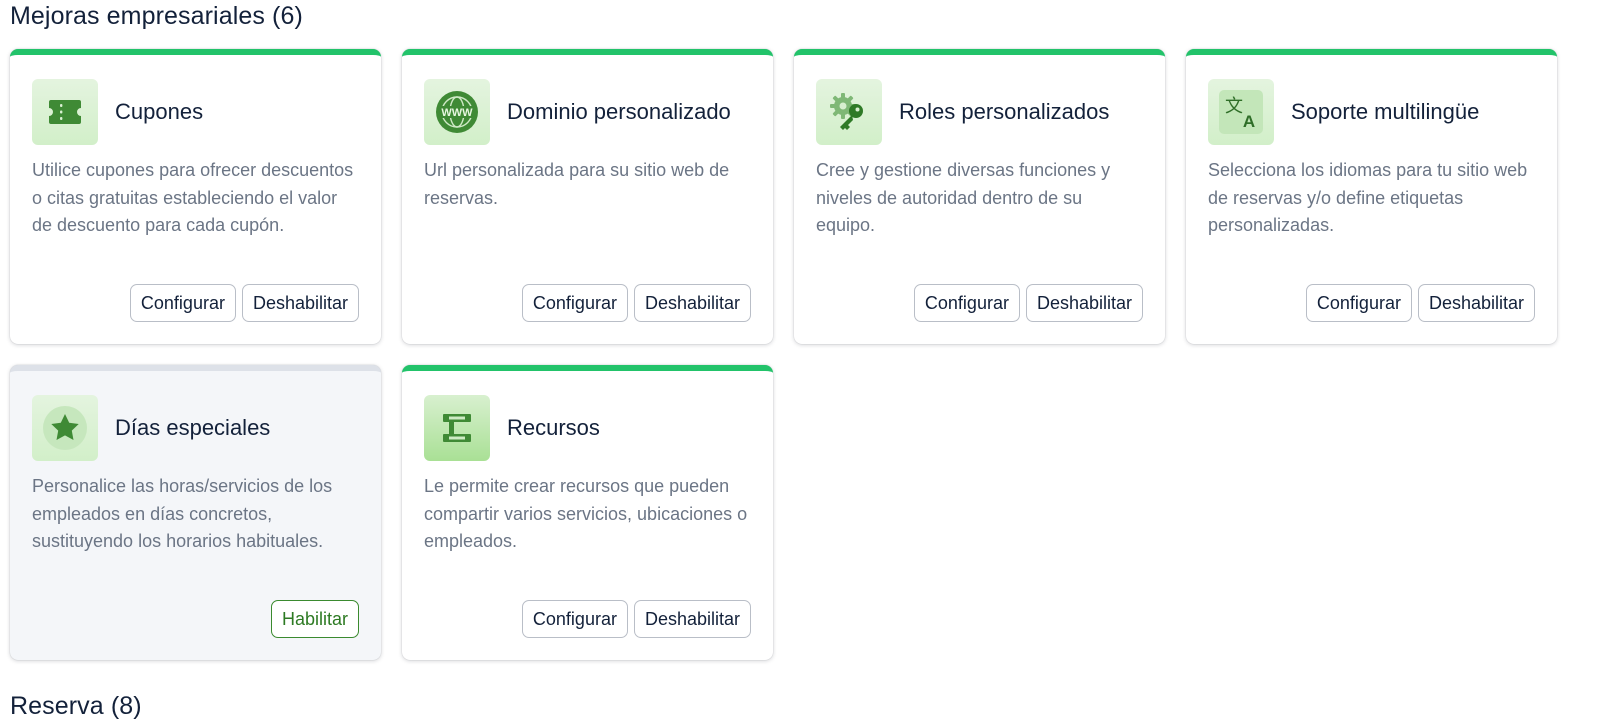  I want to click on card-header: WWW Dominio personalizado, so click(587, 112).